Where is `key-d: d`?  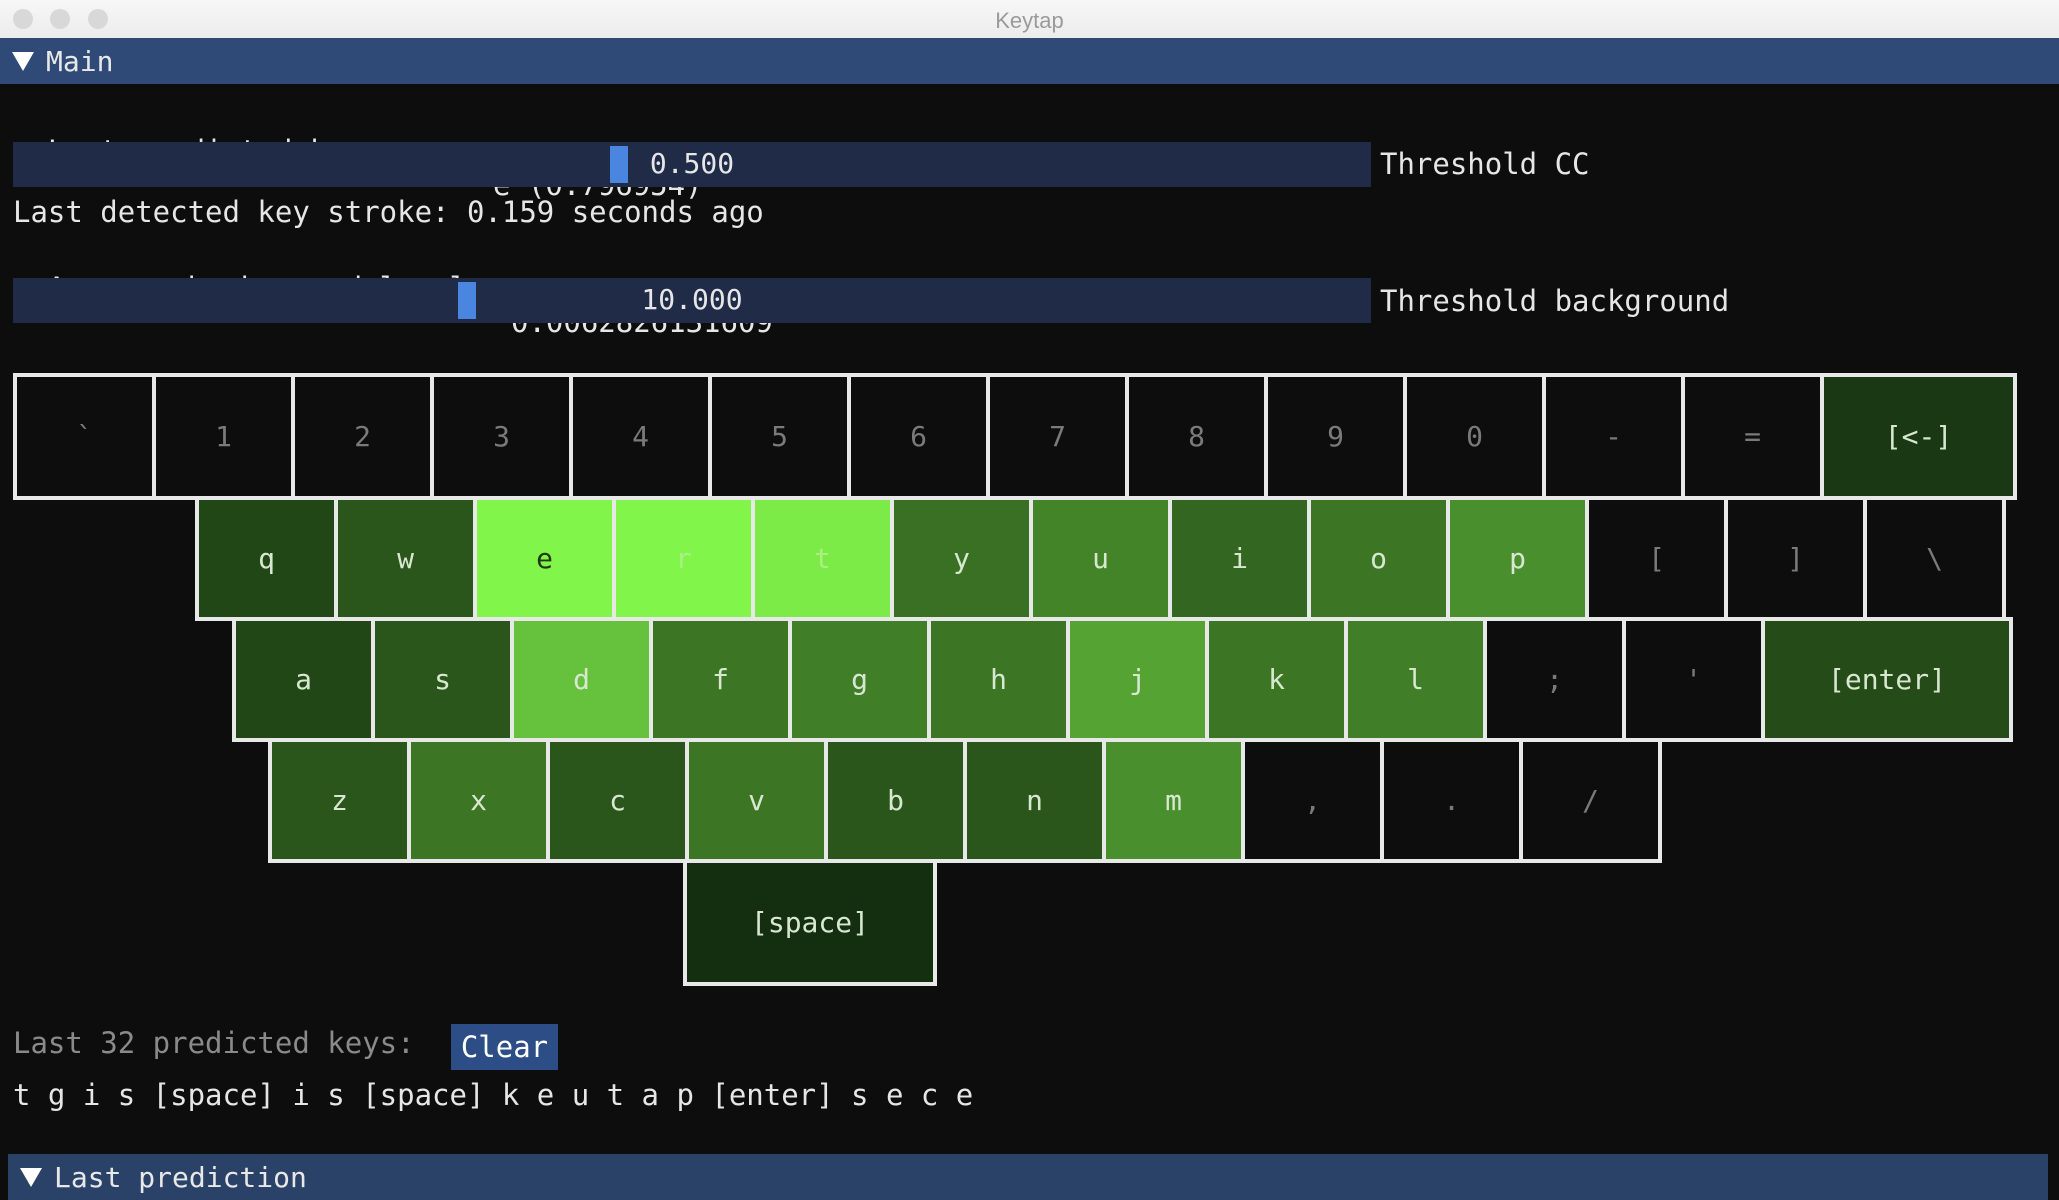
key-d: d is located at coordinates (581, 679).